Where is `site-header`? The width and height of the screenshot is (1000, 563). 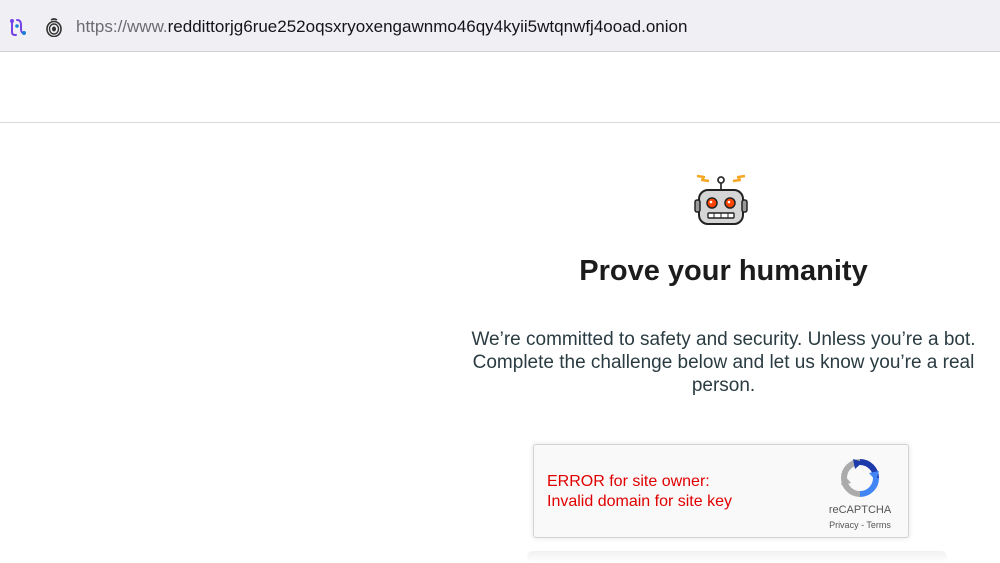 site-header is located at coordinates (500, 87).